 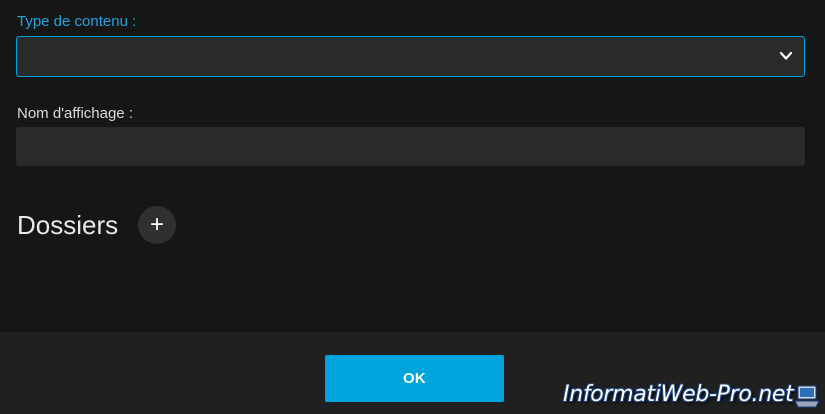 What do you see at coordinates (678, 394) in the screenshot?
I see `watermark-text: InformatiWeb-Pro.net` at bounding box center [678, 394].